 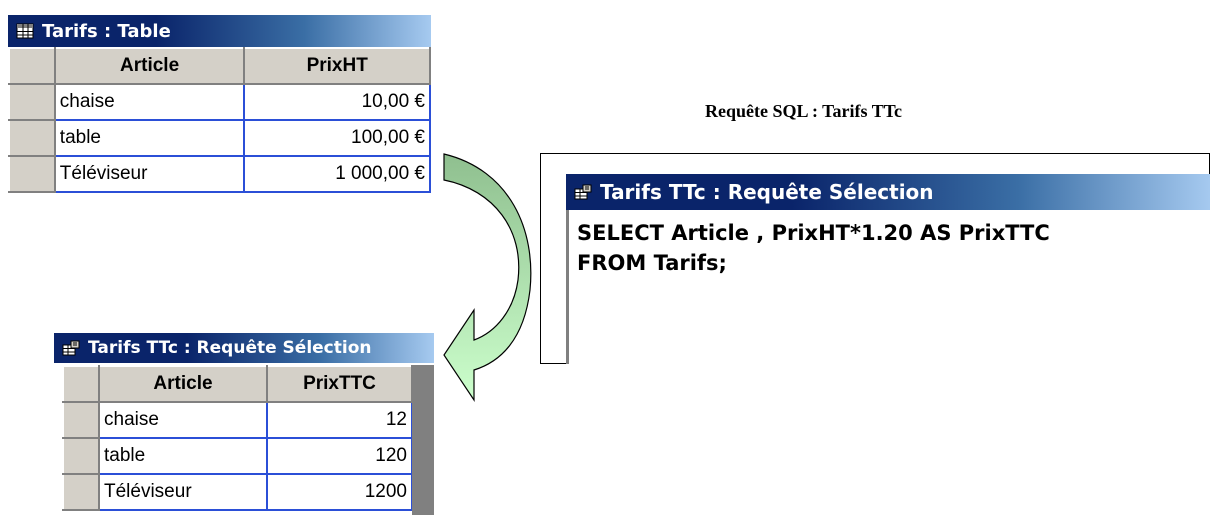 I want to click on table-row: table 120, so click(x=237, y=456).